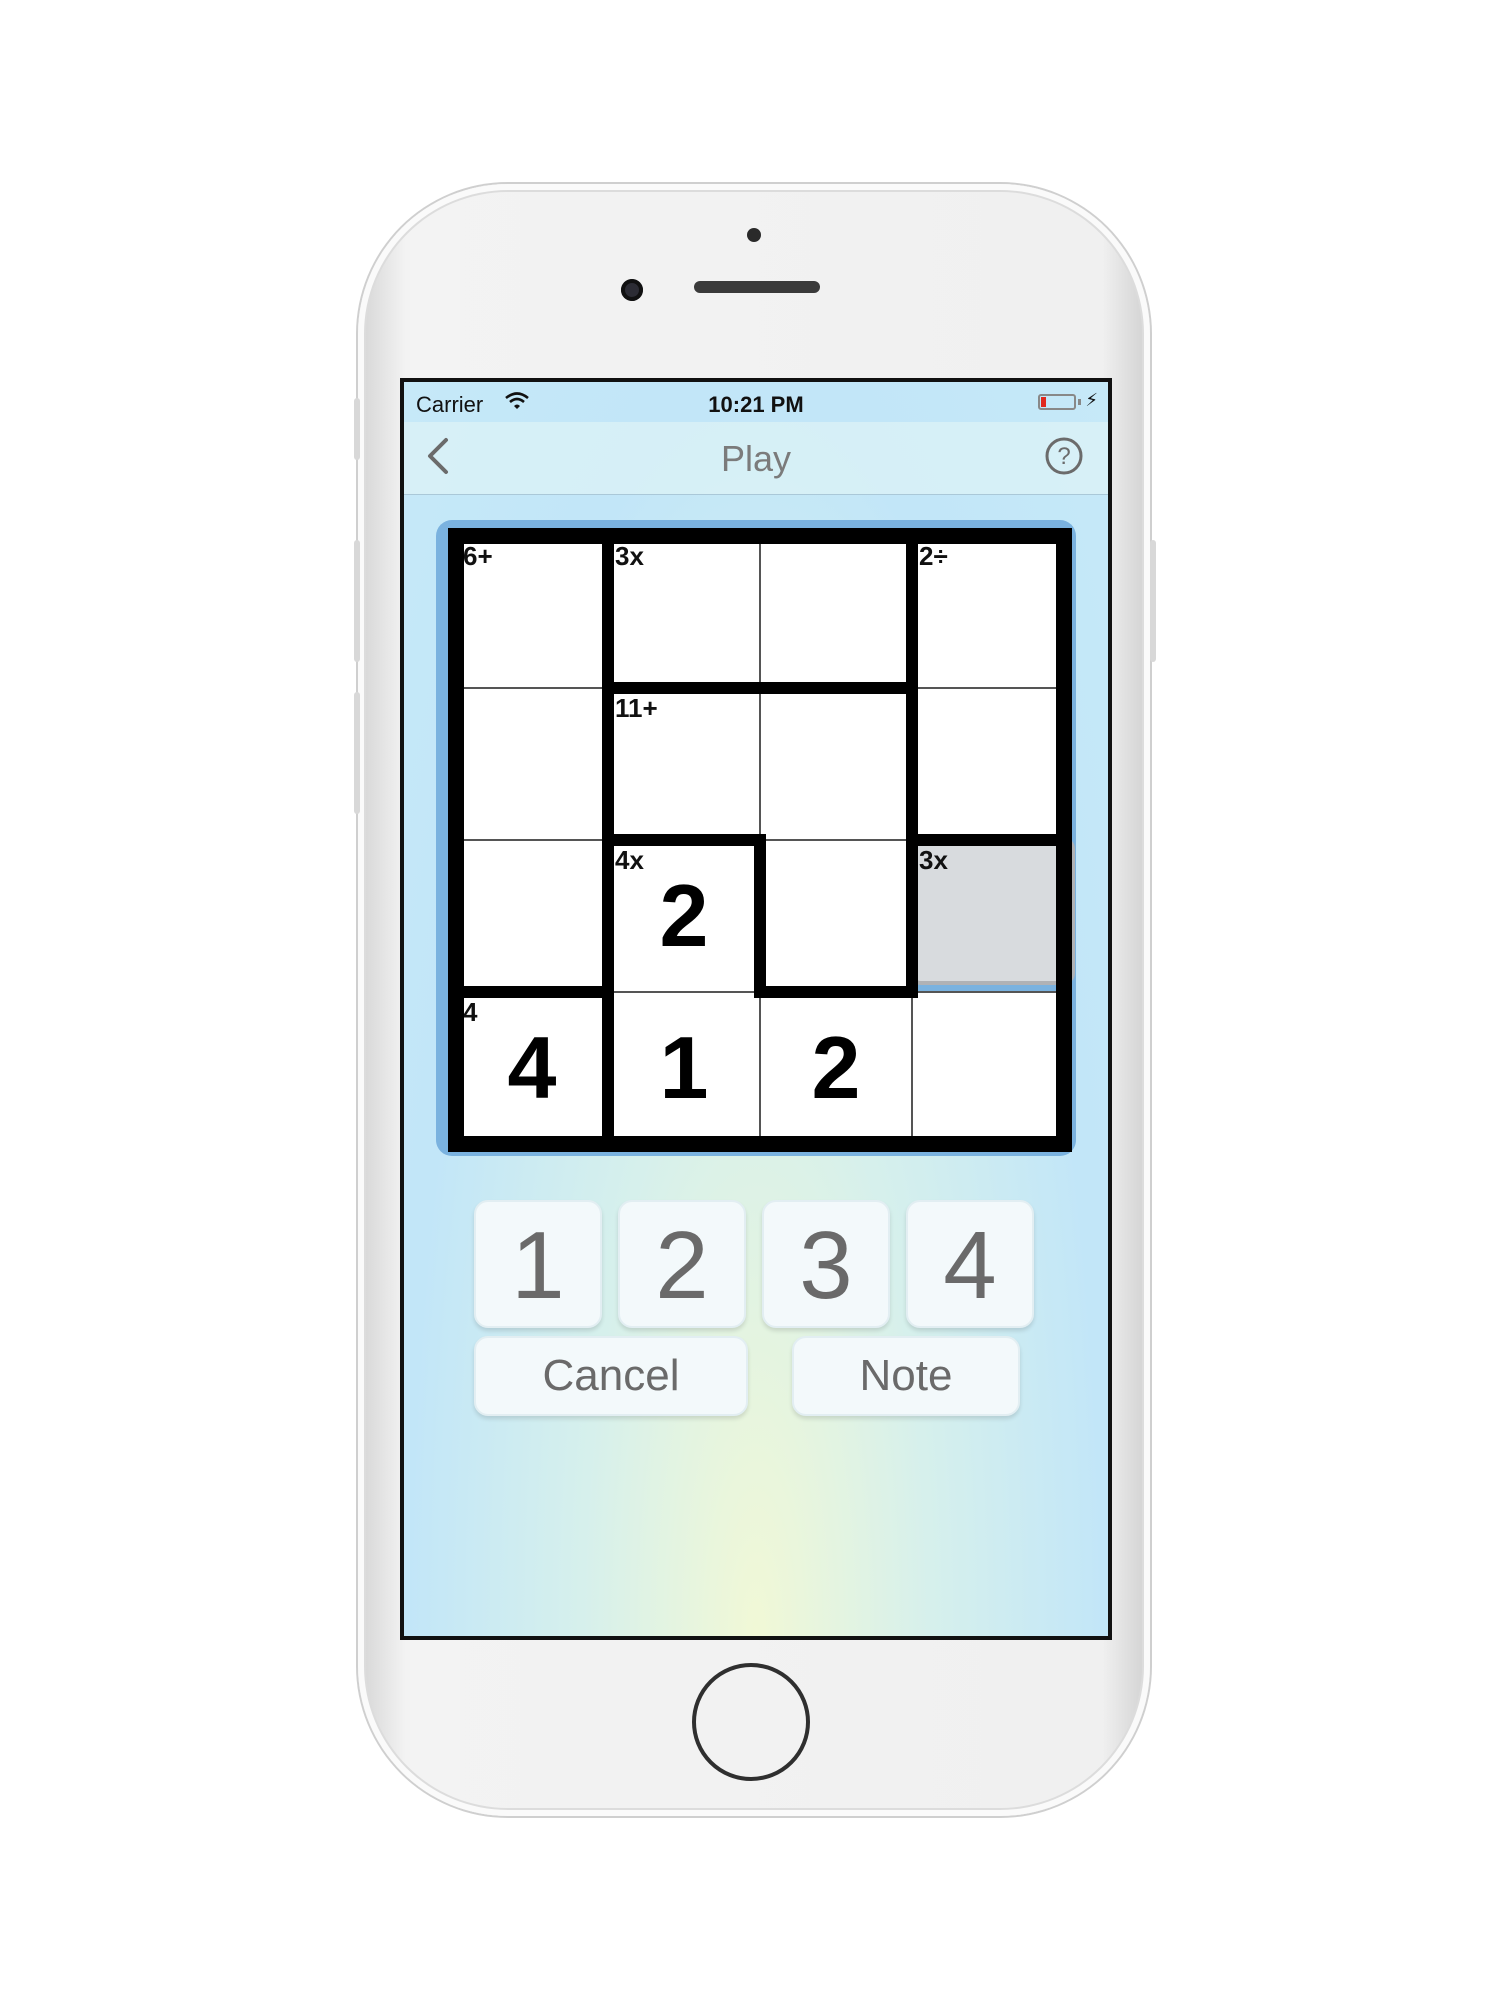 Image resolution: width=1500 pixels, height=2000 pixels. I want to click on cage-clue: 2÷, so click(933, 556).